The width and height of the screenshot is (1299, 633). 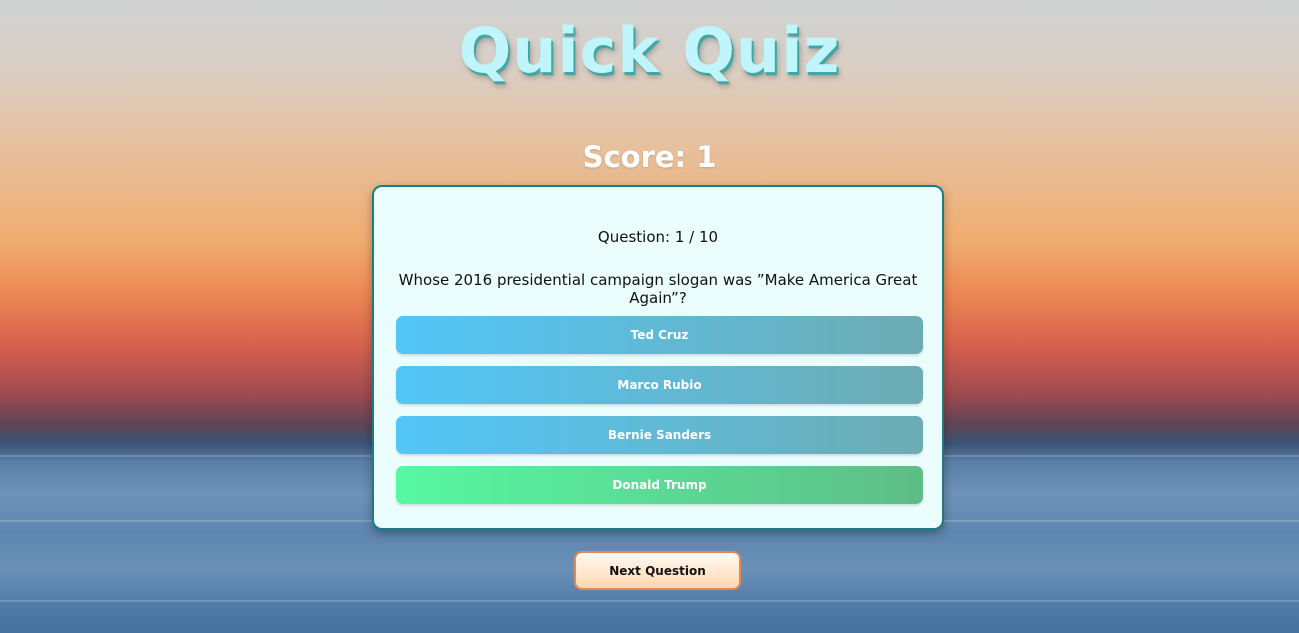 I want to click on answer-option-marco-rubio: Marco Rubio, so click(x=659, y=385).